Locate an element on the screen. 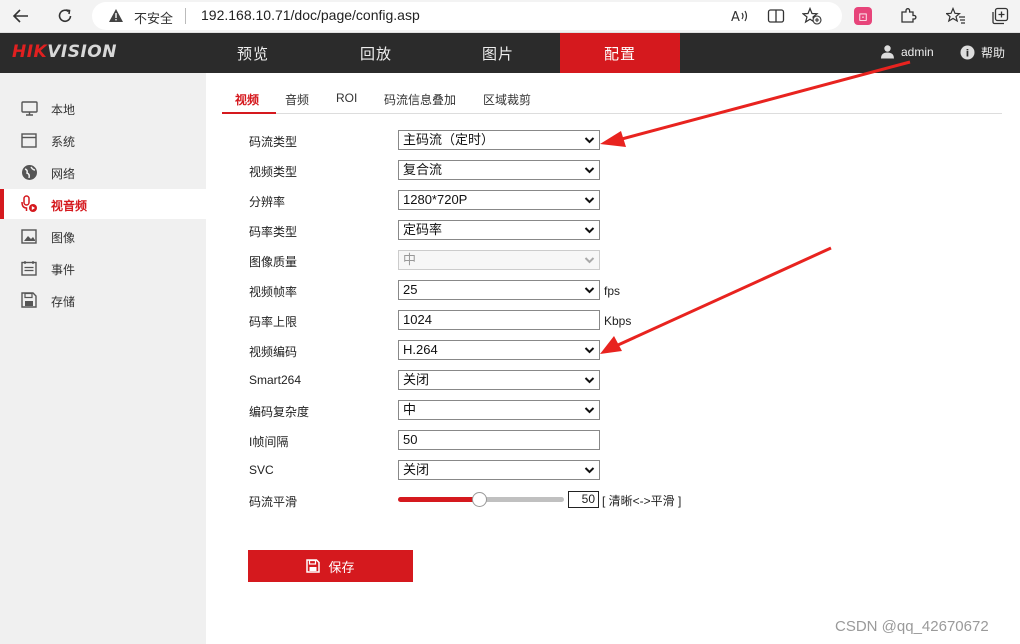 The height and width of the screenshot is (644, 1020). sidebar-item-storage: 存储 is located at coordinates (103, 300).